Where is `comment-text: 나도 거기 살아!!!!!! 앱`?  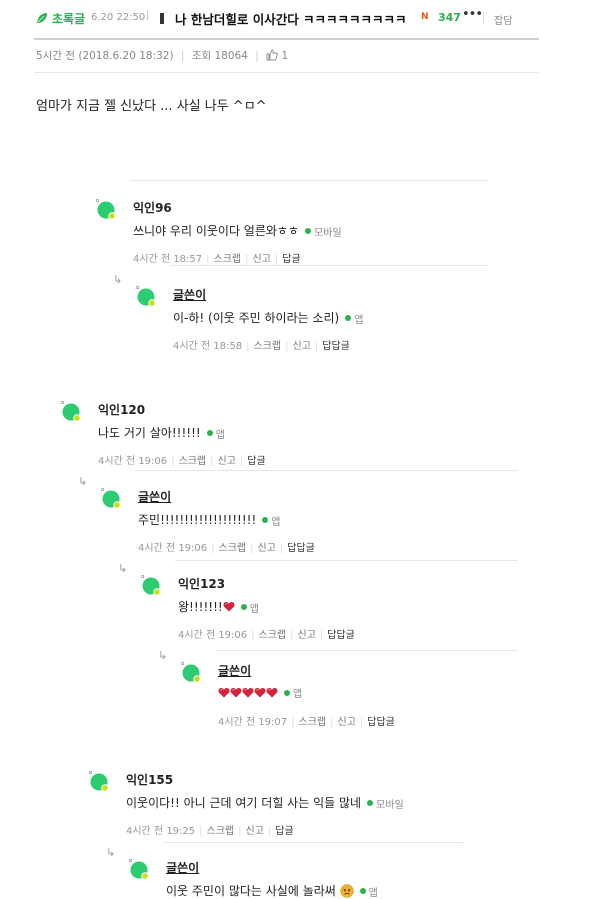 comment-text: 나도 거기 살아!!!!!! 앱 is located at coordinates (161, 432).